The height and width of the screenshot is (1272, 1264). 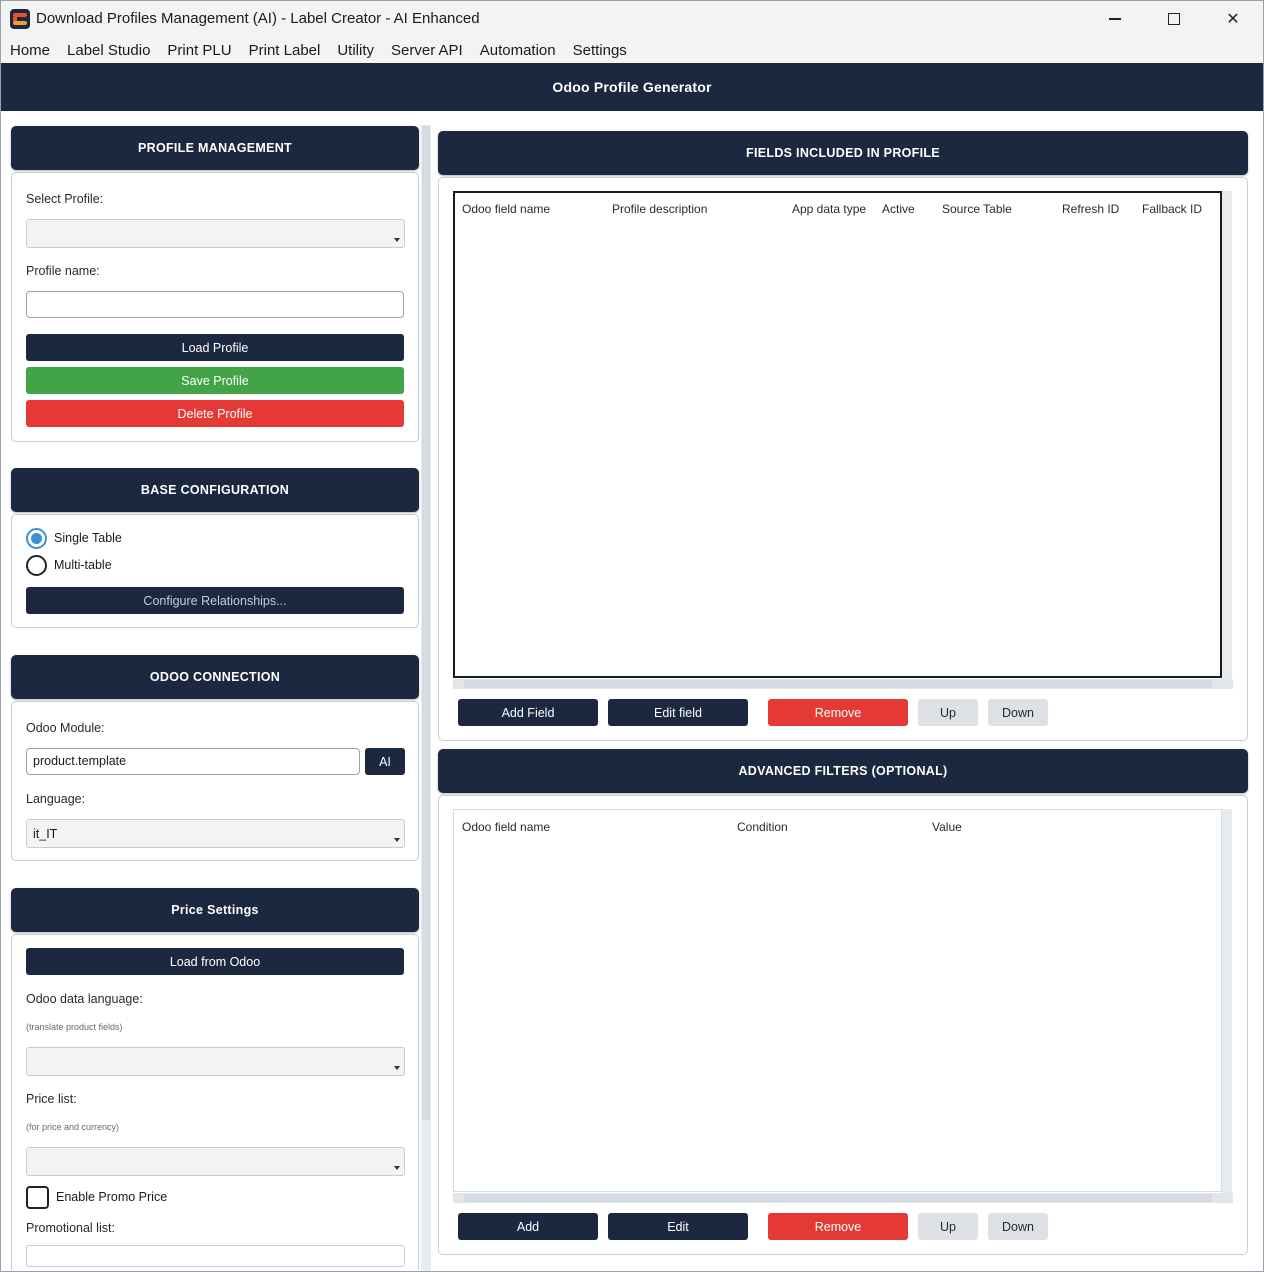 I want to click on move-filter-down-button: Down, so click(x=1018, y=1226).